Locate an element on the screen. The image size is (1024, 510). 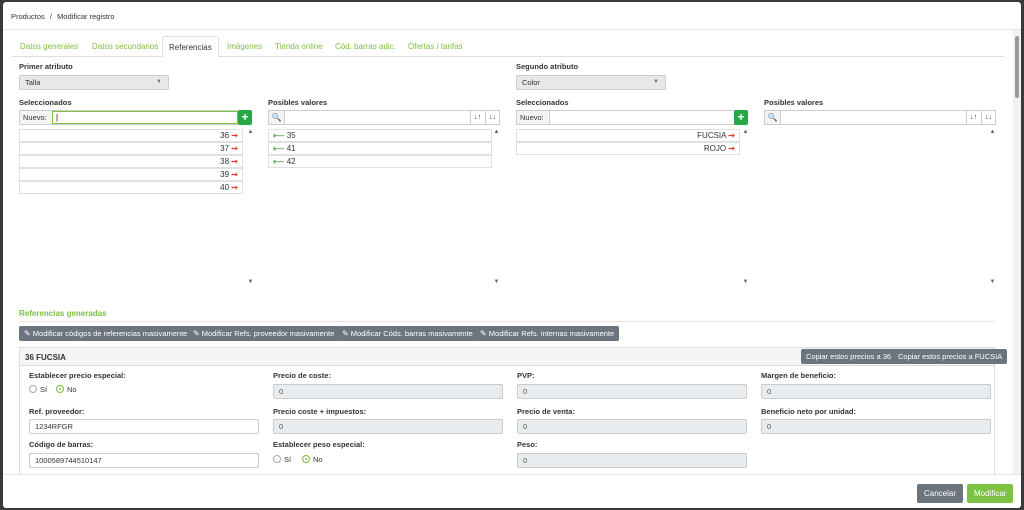
pvp-input: 0 is located at coordinates (632, 391).